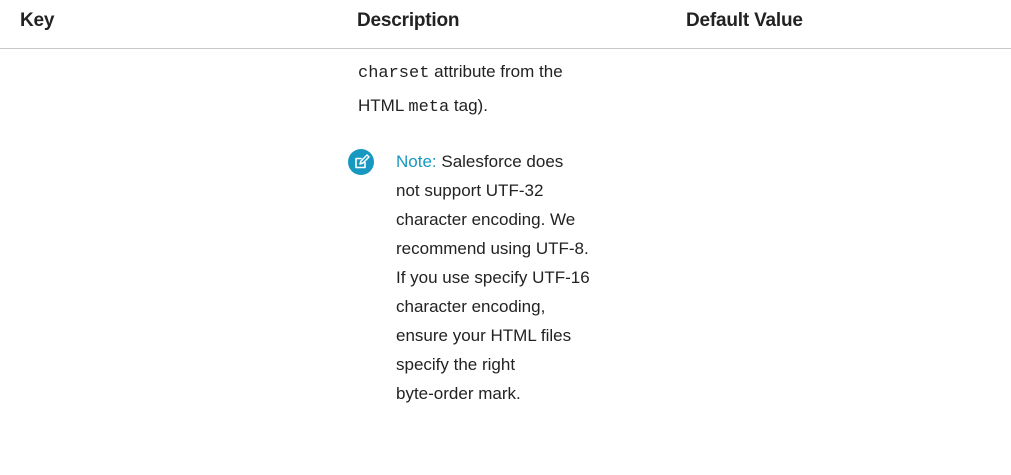 This screenshot has height=475, width=1011. Describe the element at coordinates (458, 393) in the screenshot. I see `note-line: byte-order mark.` at that location.